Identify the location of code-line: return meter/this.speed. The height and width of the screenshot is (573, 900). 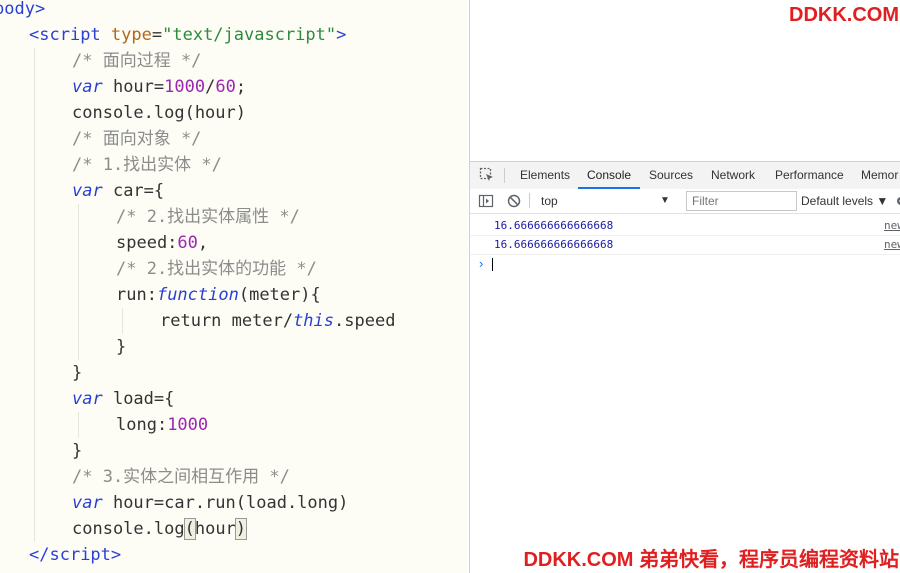
(277, 321).